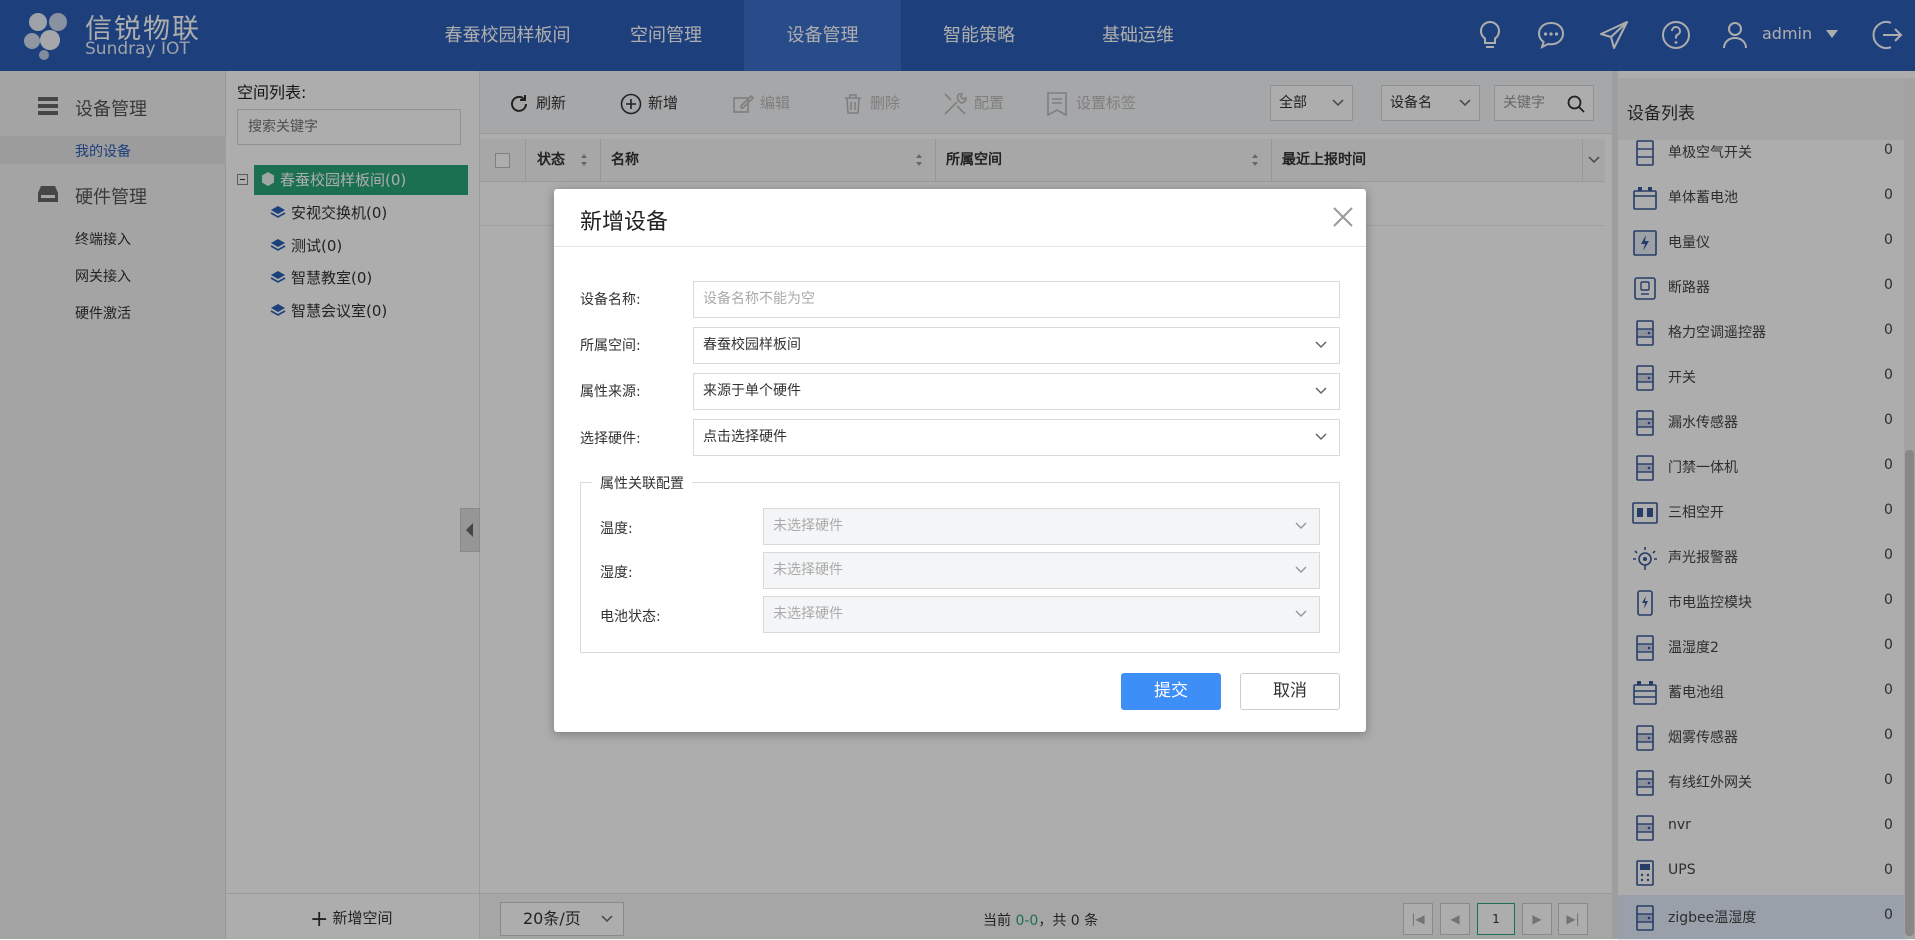 Image resolution: width=1915 pixels, height=940 pixels. Describe the element at coordinates (745, 437) in the screenshot. I see `hardware-select-value: 点击选择硬件` at that location.